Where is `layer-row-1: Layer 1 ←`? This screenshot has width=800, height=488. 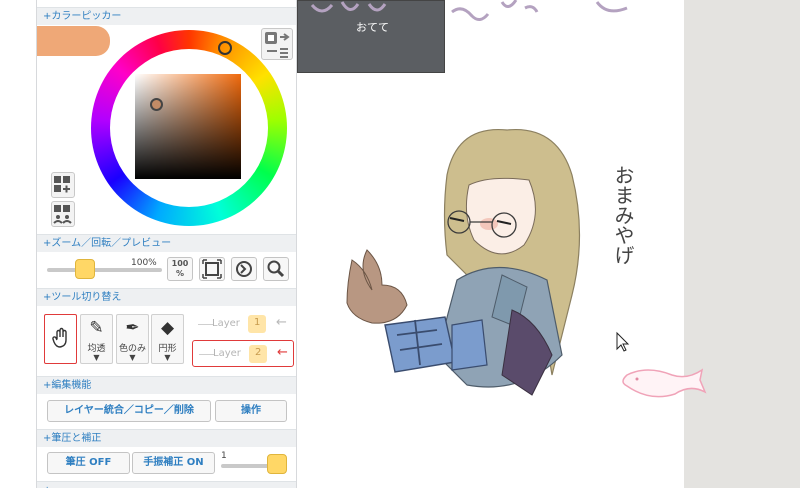 layer-row-1: Layer 1 ← is located at coordinates (243, 324).